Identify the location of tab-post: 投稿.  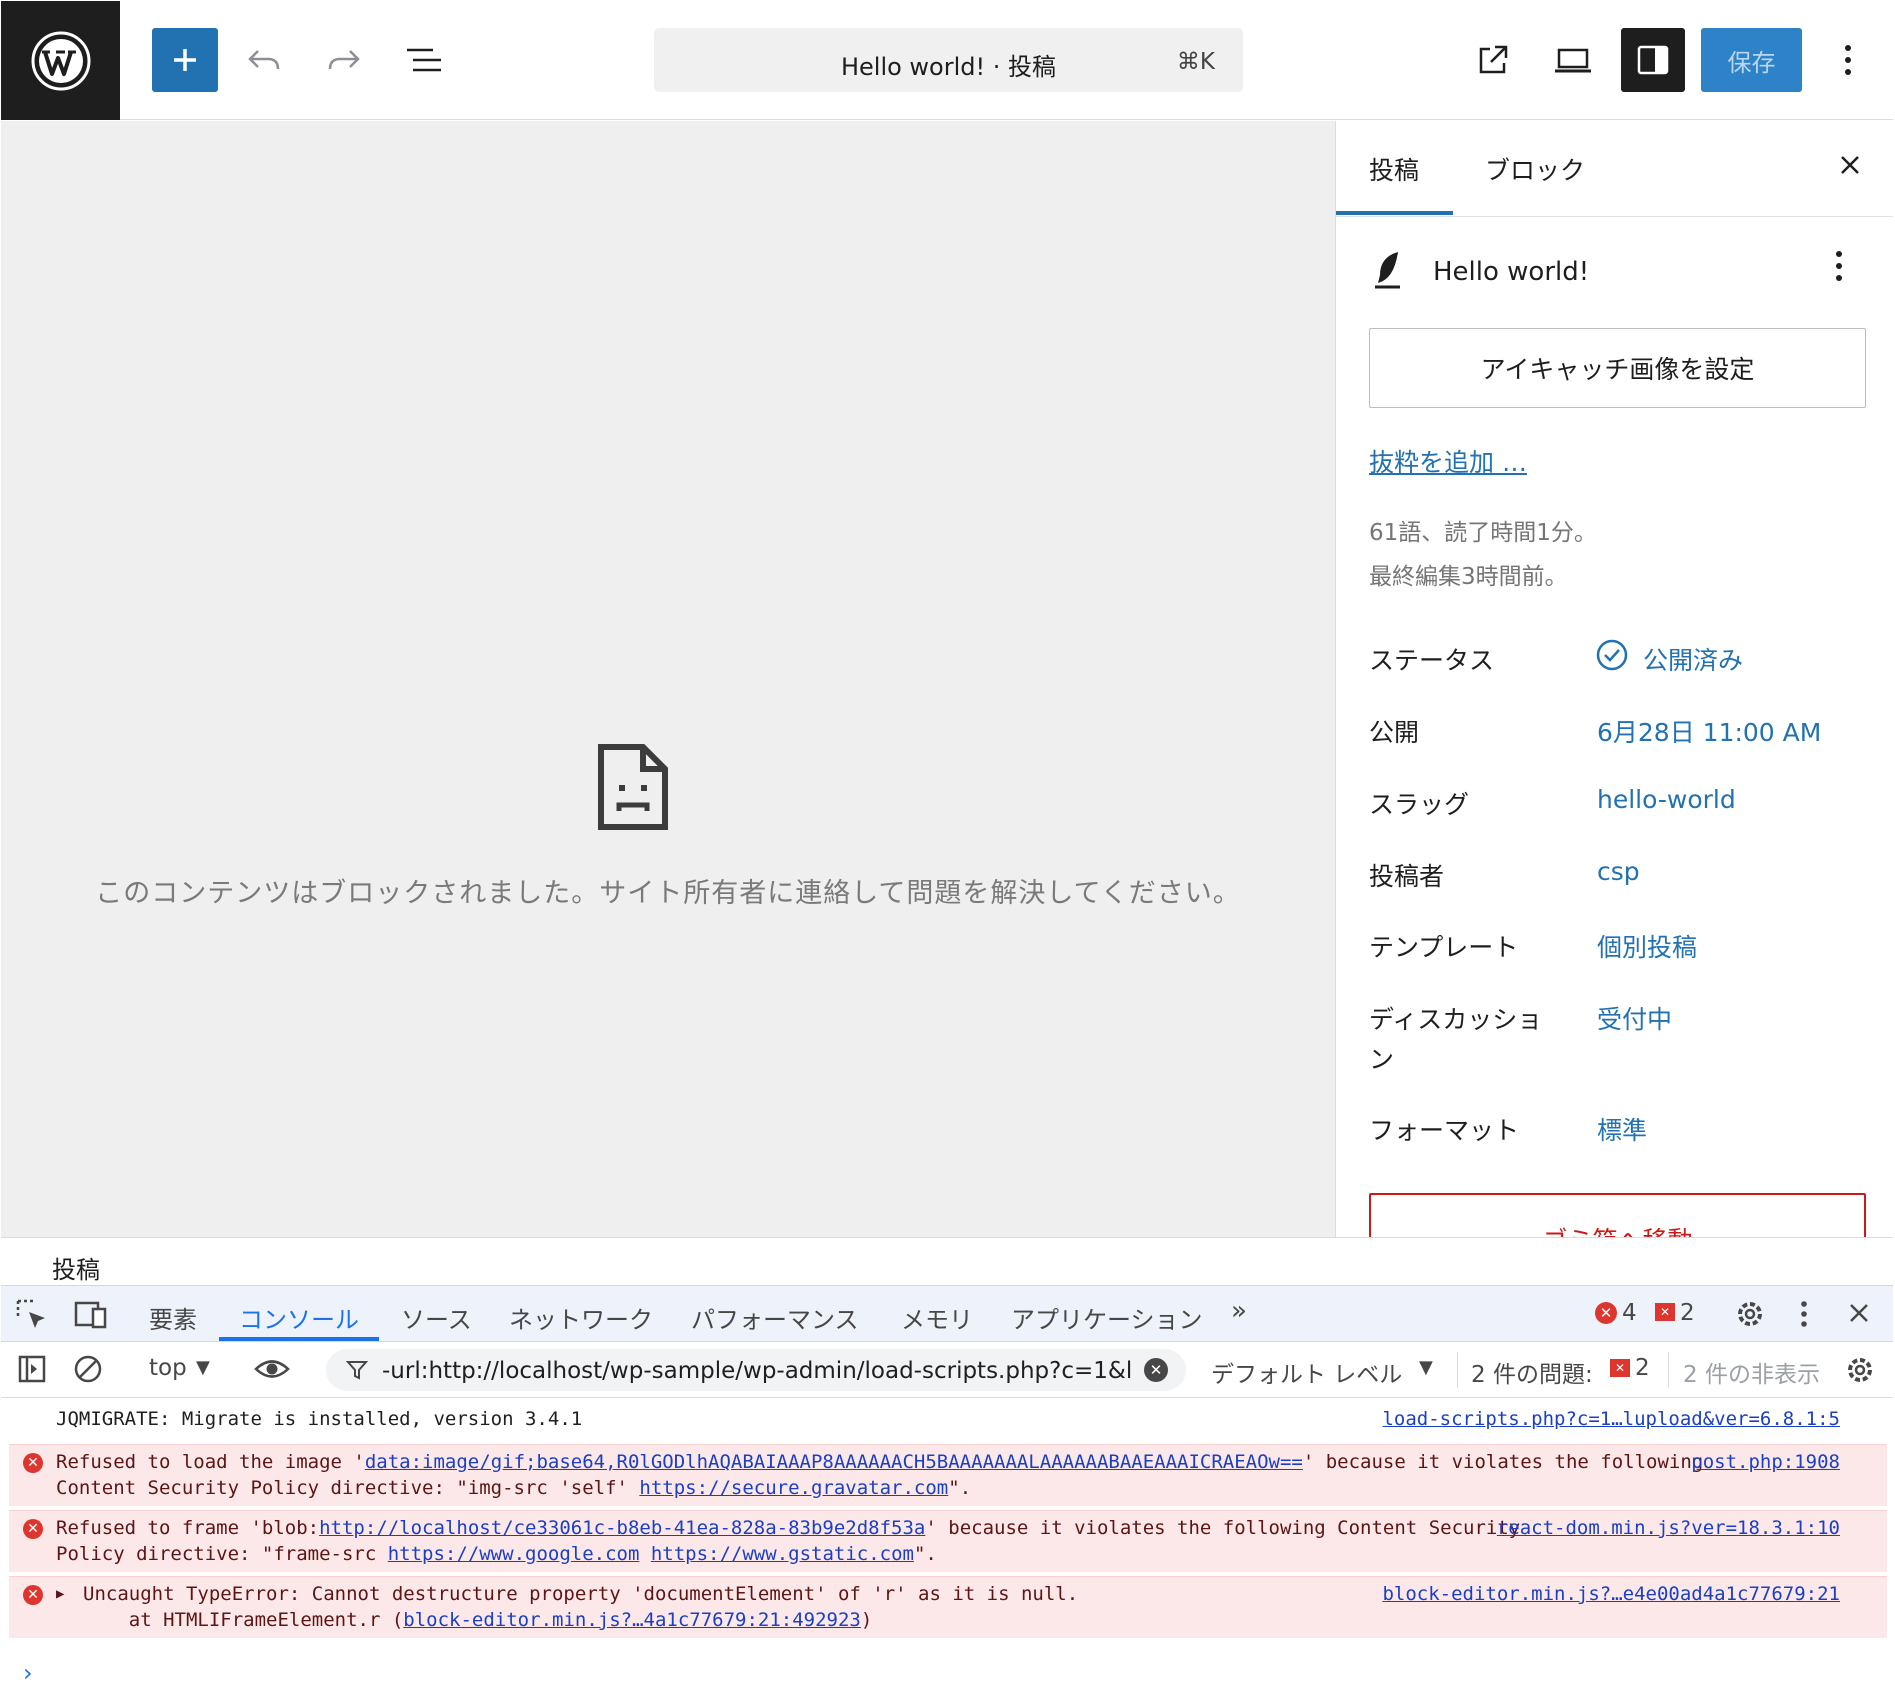
(1394, 169).